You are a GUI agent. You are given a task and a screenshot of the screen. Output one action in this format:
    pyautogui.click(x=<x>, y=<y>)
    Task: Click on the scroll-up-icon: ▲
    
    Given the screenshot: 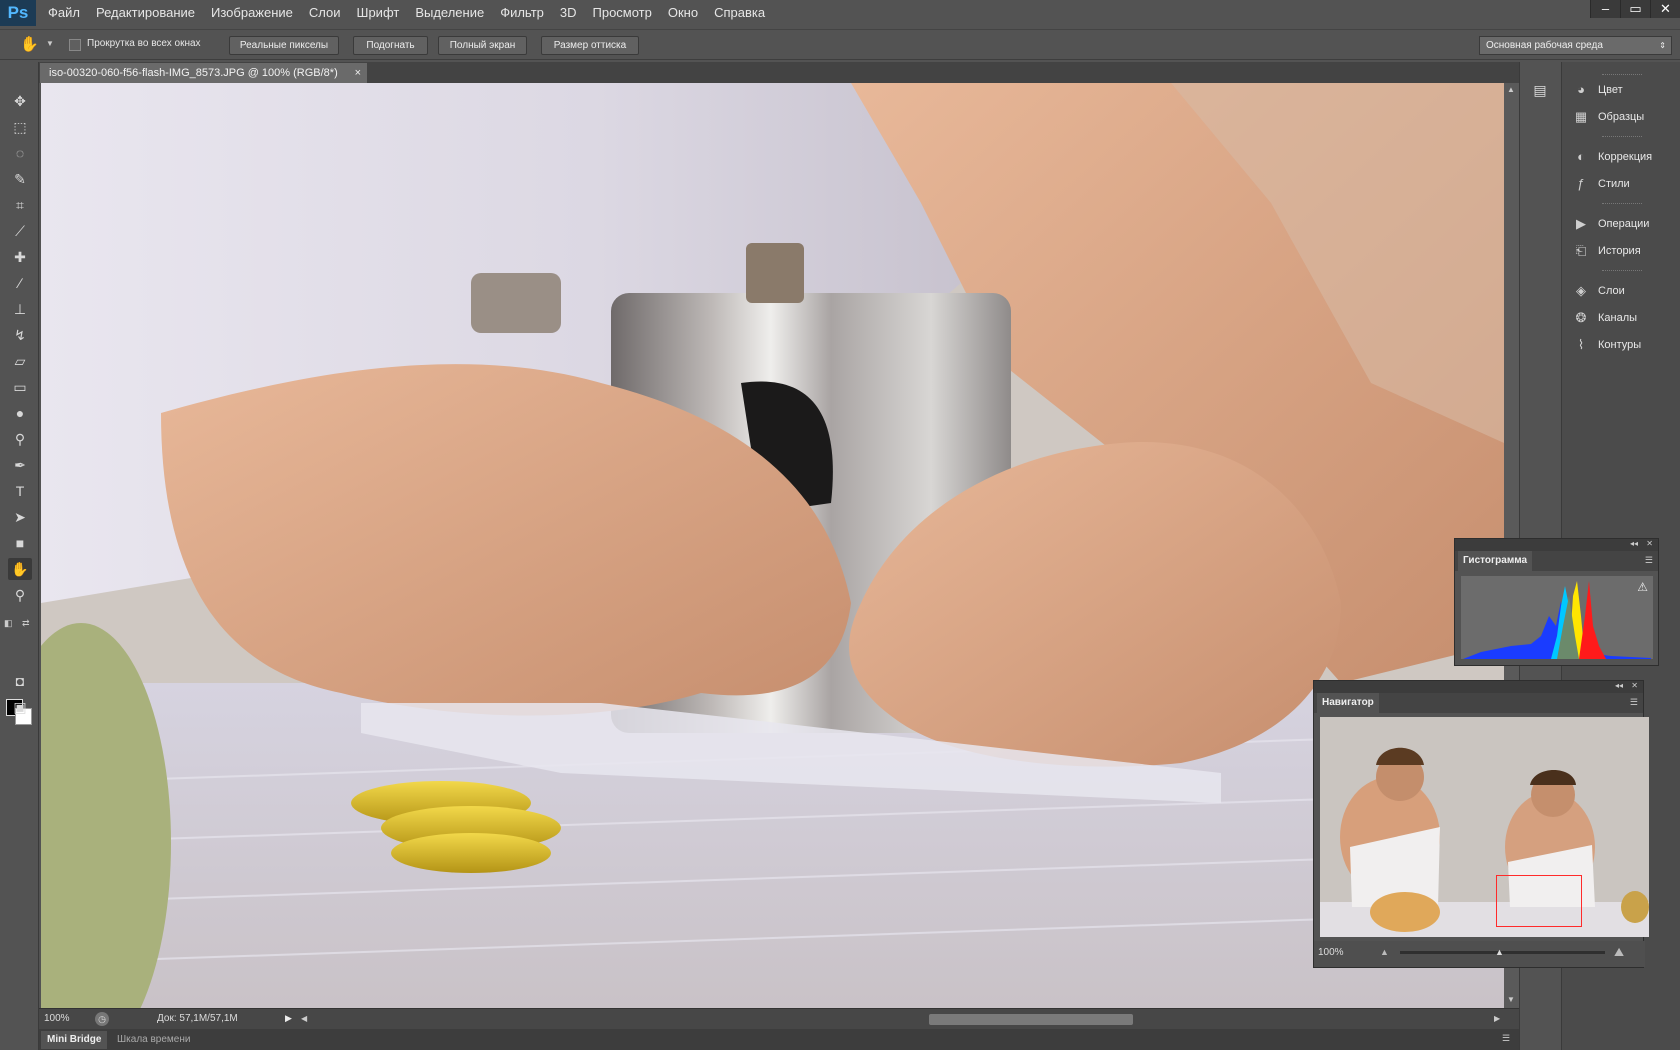 What is the action you would take?
    pyautogui.click(x=1511, y=89)
    